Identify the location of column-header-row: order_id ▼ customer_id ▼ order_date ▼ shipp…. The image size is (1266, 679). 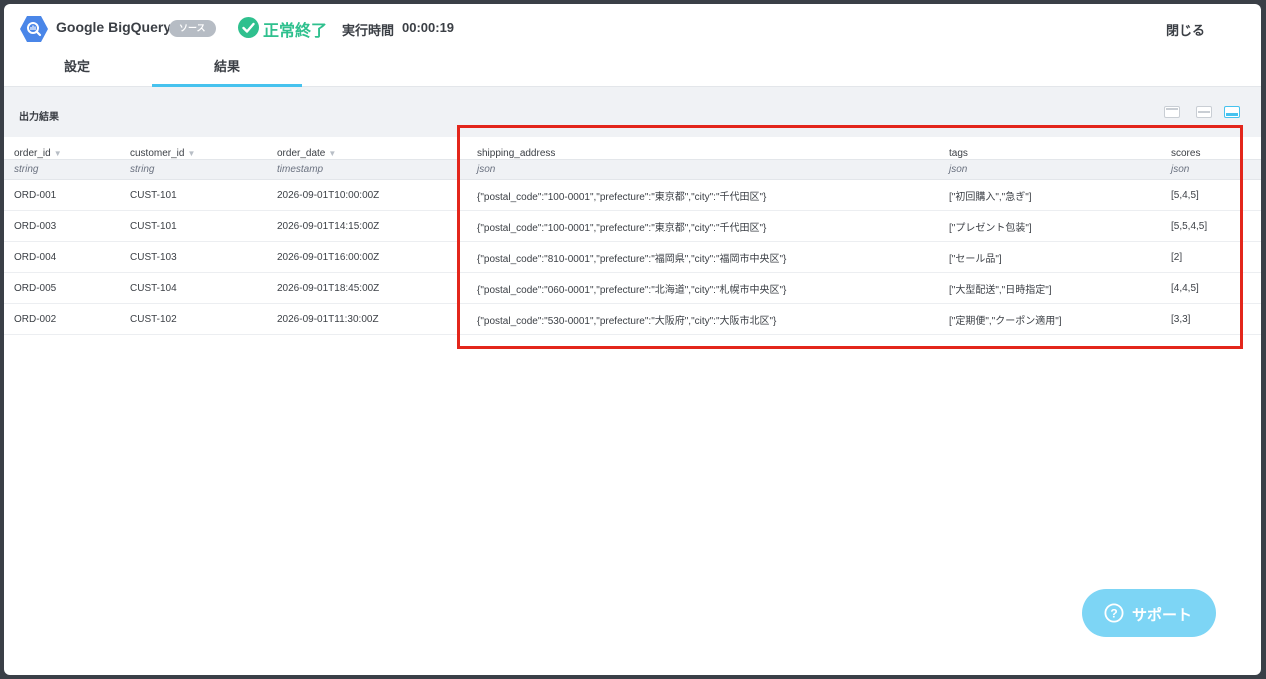
(632, 148).